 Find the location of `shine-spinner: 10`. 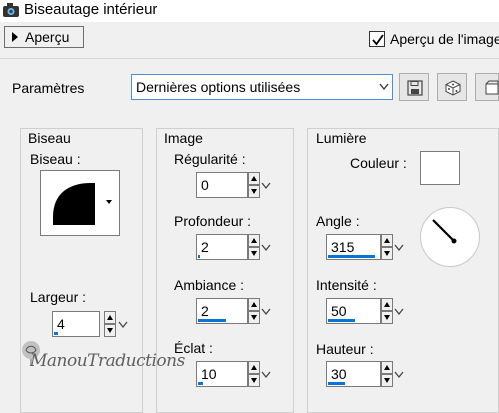

shine-spinner: 10 is located at coordinates (234, 374).